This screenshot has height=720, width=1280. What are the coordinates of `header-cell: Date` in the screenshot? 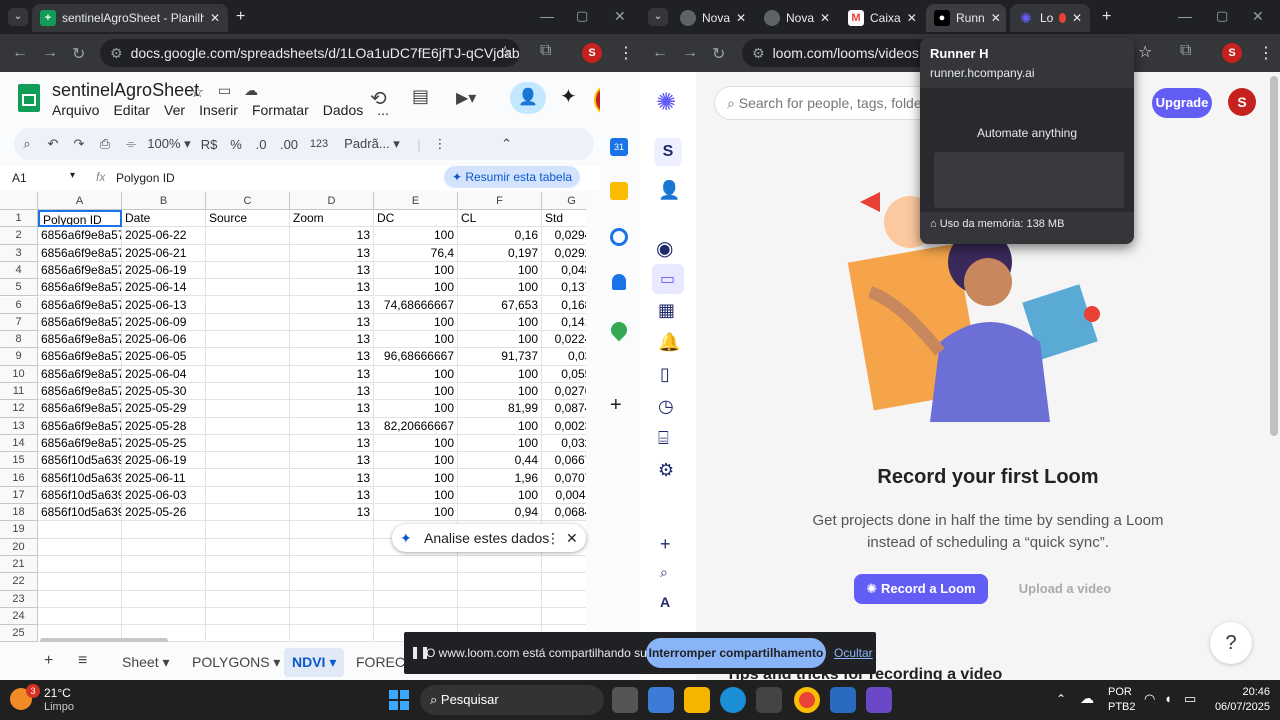 It's located at (164, 219).